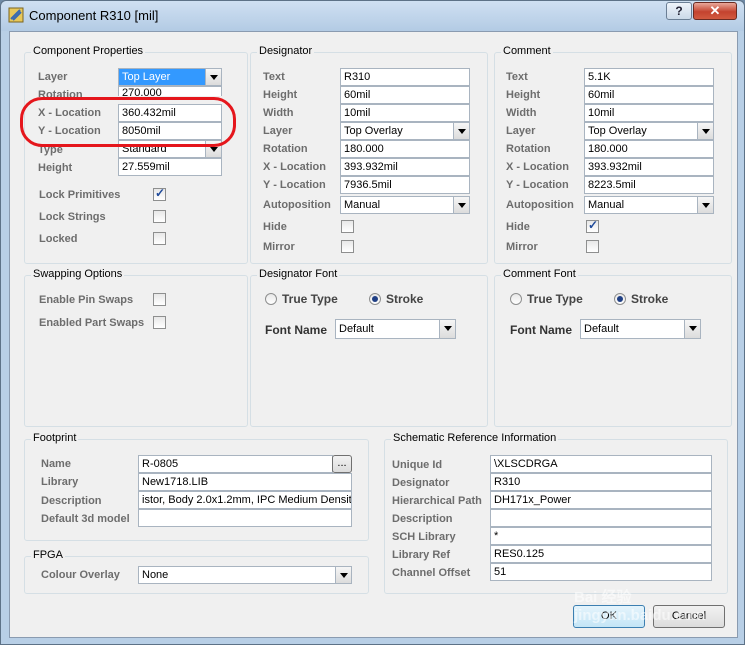 This screenshot has width=745, height=645. I want to click on cp-layer-value: Top Layer, so click(146, 77).